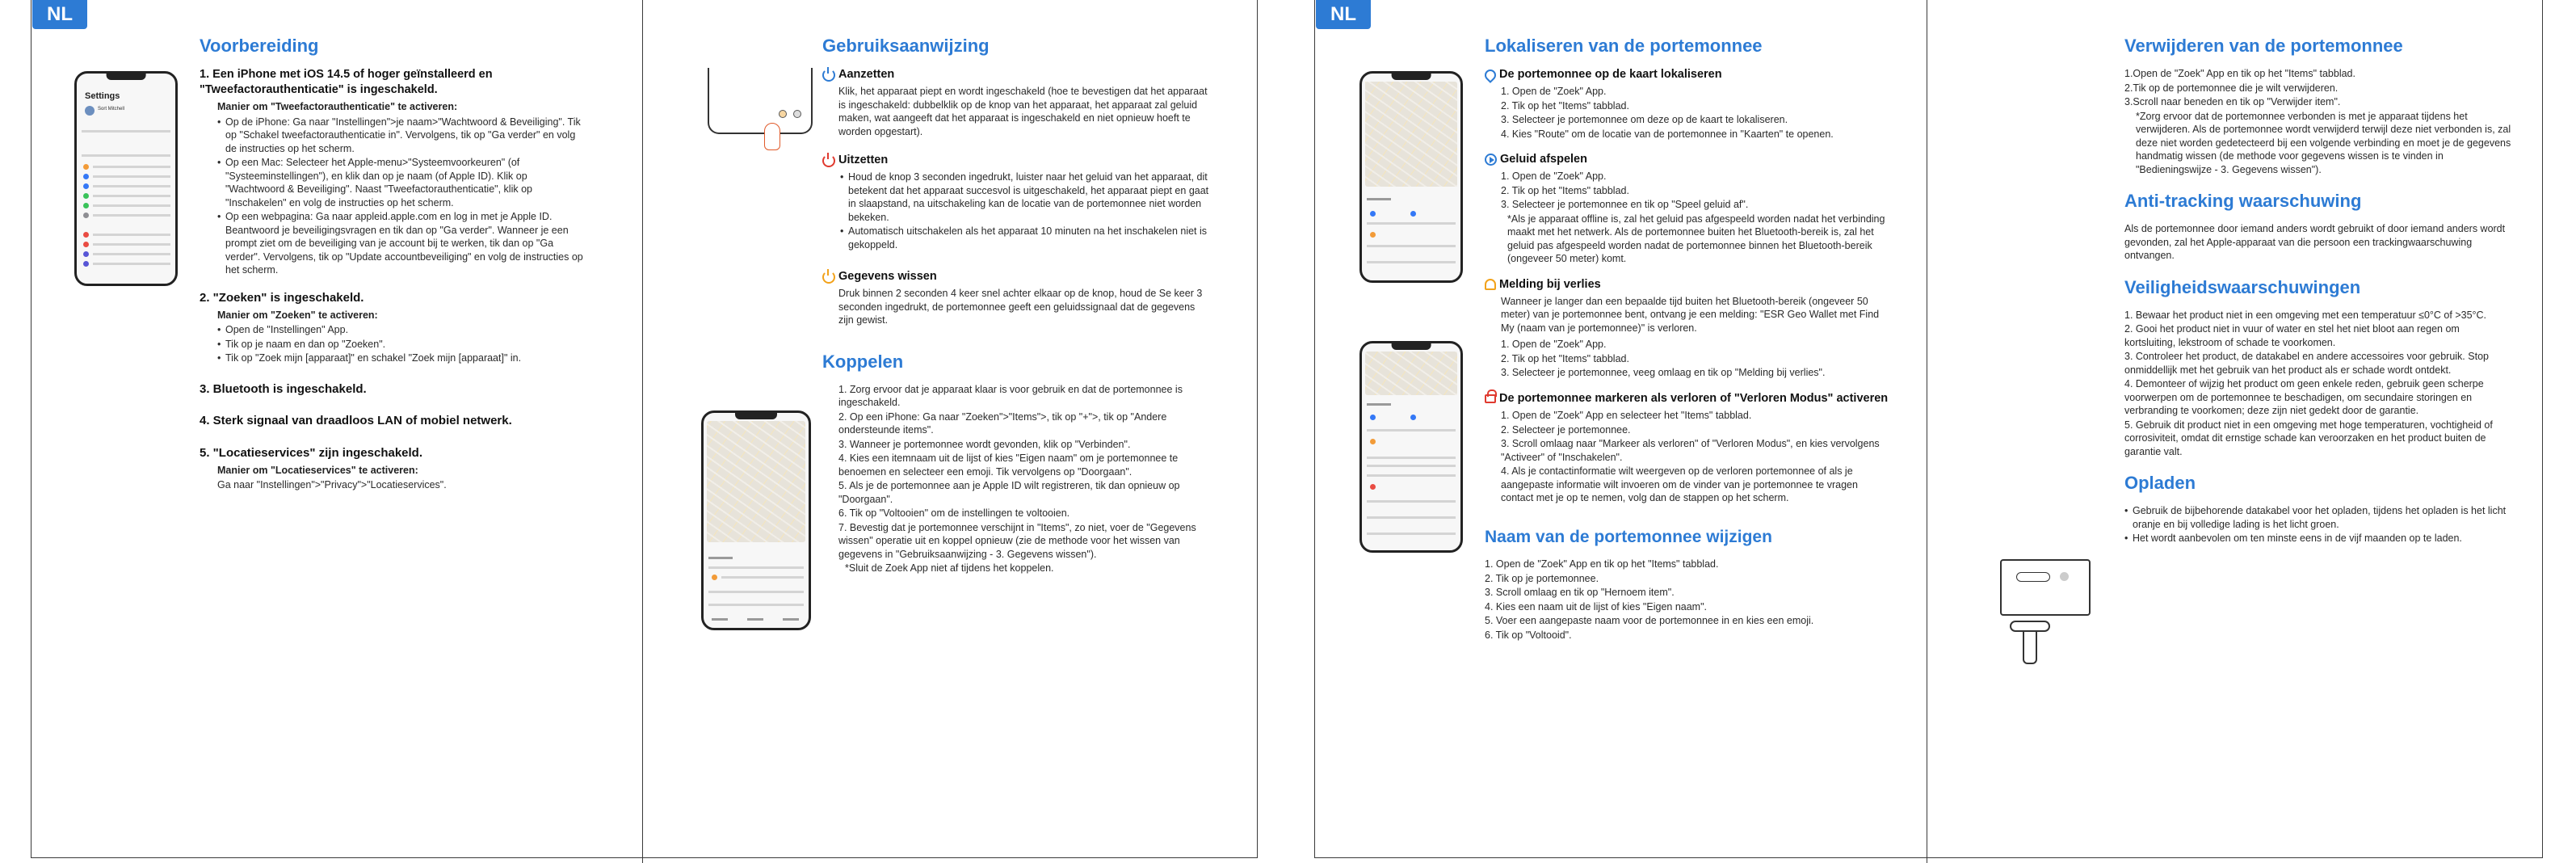 This screenshot has width=2576, height=863. What do you see at coordinates (2030, 648) in the screenshot?
I see `cable` at bounding box center [2030, 648].